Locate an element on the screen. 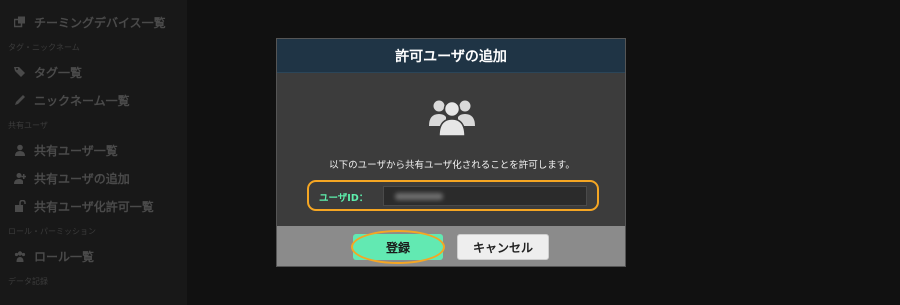 Image resolution: width=900 pixels, height=305 pixels. sidebar-item-tags: タグ一覧 is located at coordinates (93, 72).